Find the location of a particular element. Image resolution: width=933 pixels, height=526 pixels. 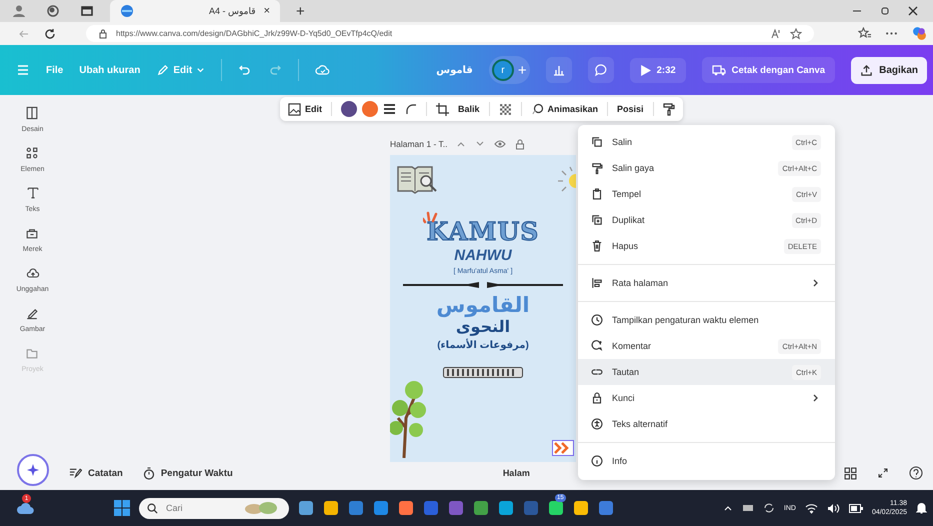

taskbar-search: Cari is located at coordinates (214, 508).